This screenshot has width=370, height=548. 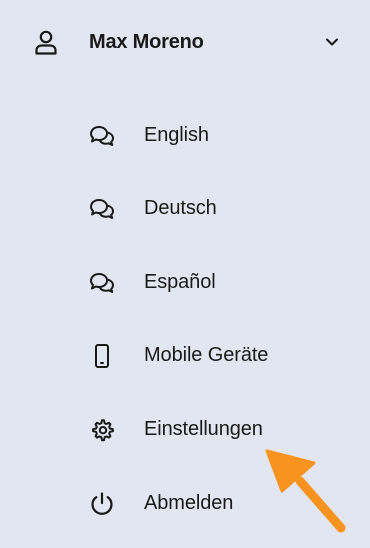 I want to click on power-icon, so click(x=102, y=504).